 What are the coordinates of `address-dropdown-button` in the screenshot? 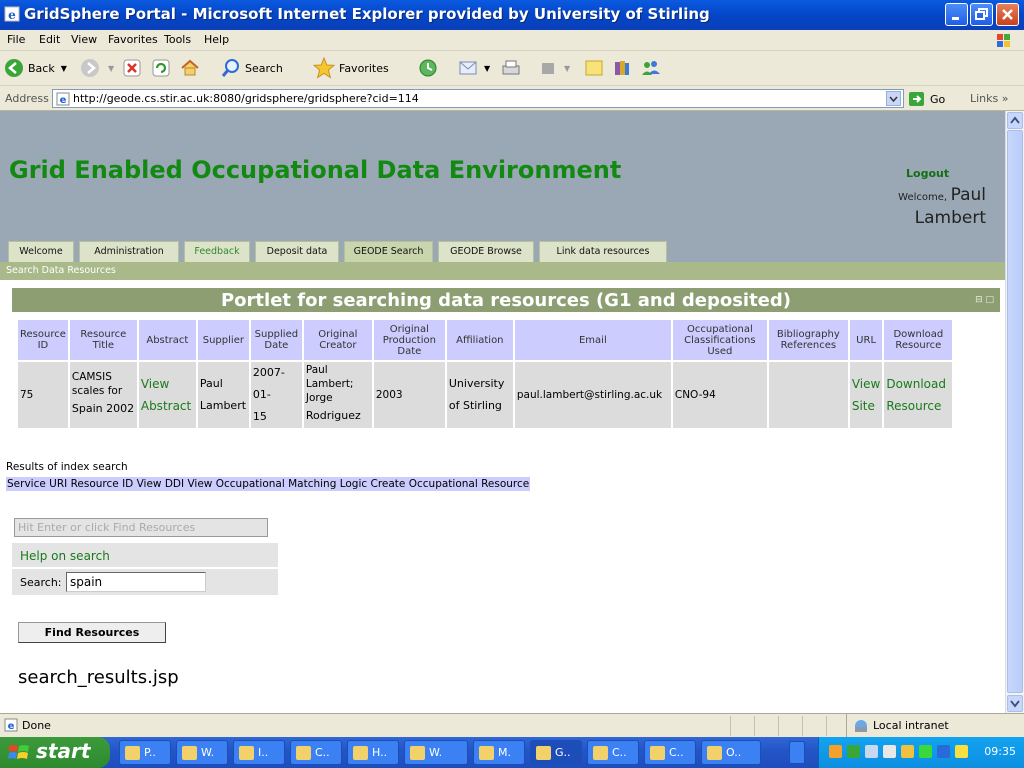 It's located at (893, 98).